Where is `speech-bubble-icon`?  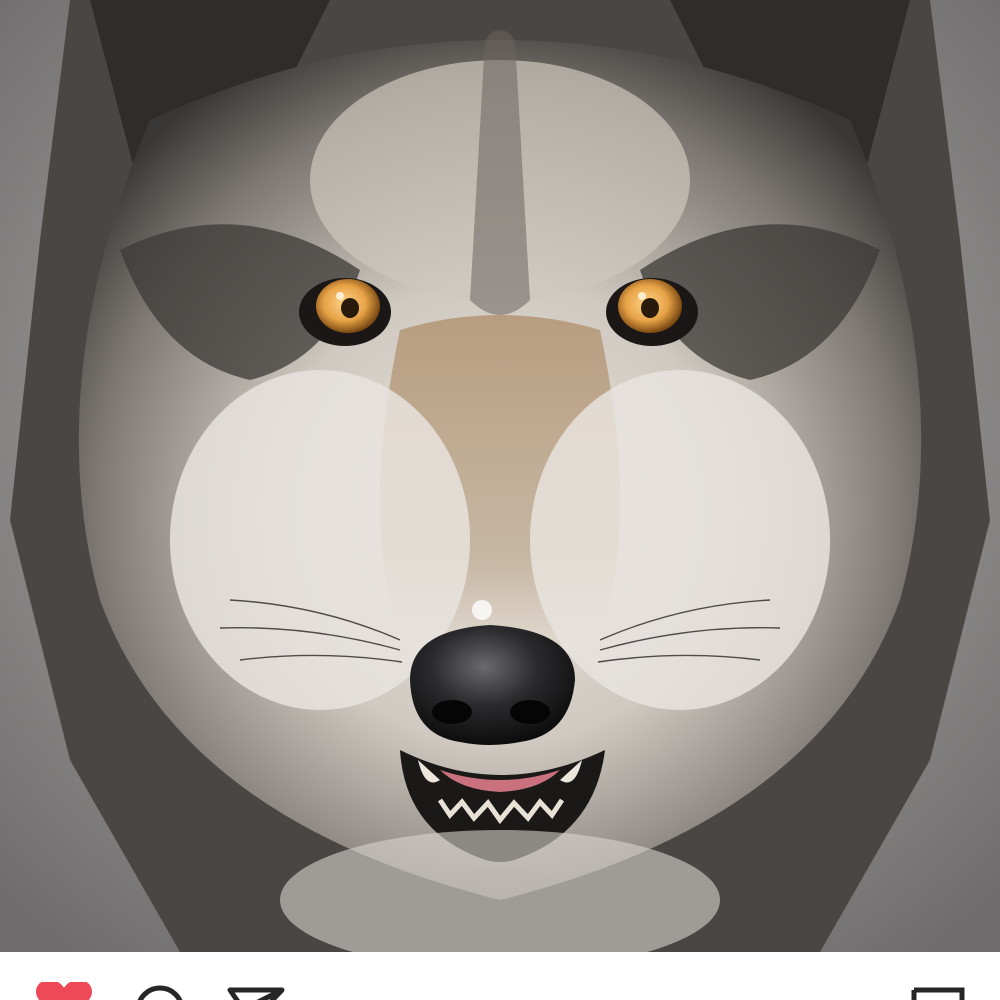 speech-bubble-icon is located at coordinates (160, 992).